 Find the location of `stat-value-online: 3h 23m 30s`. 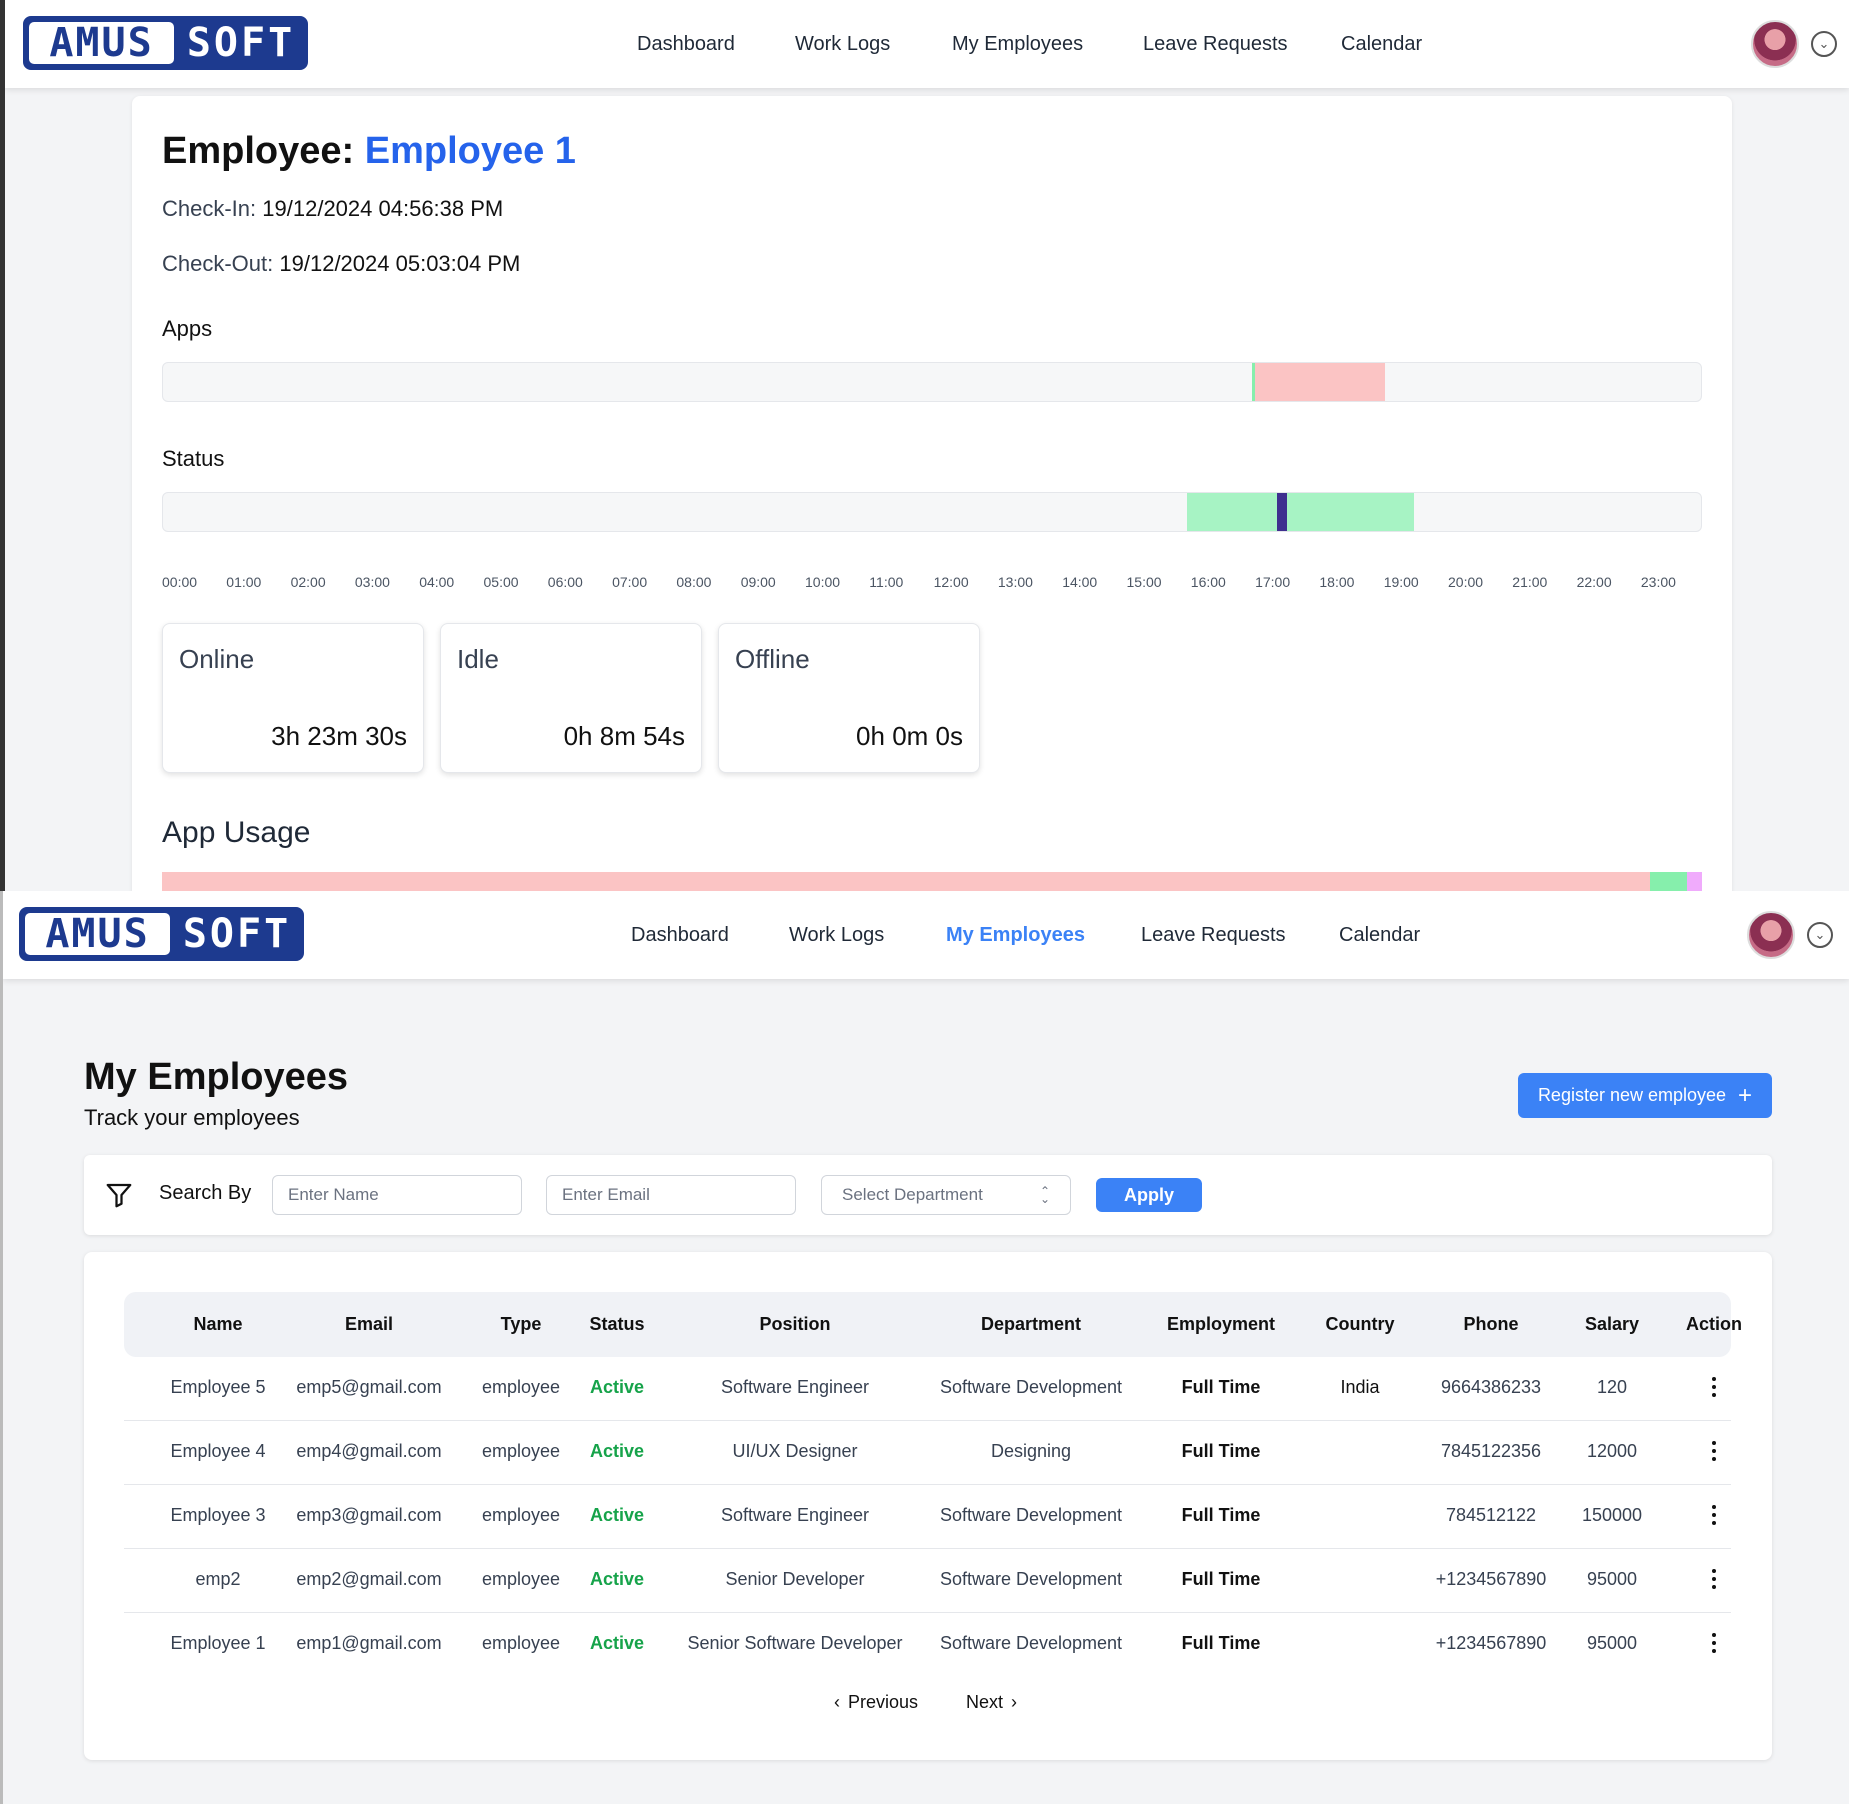

stat-value-online: 3h 23m 30s is located at coordinates (339, 736).